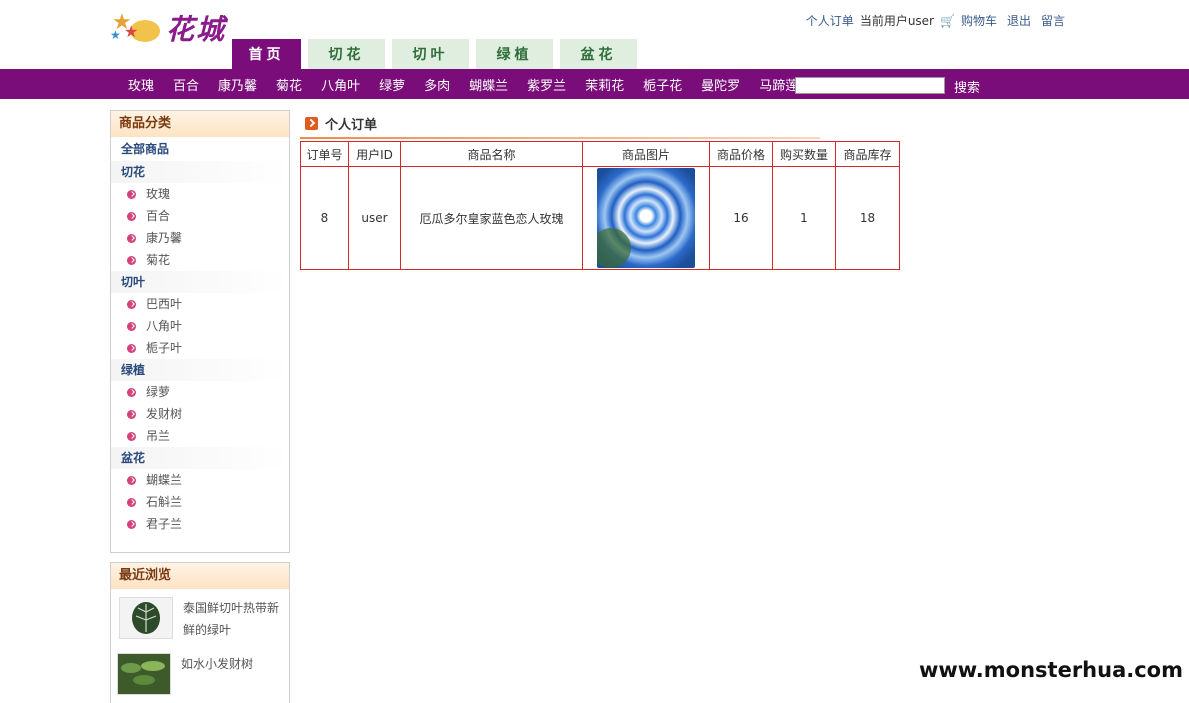 This screenshot has height=703, width=1189. What do you see at coordinates (200, 480) in the screenshot?
I see `sidebar-item: 蝴蝶兰` at bounding box center [200, 480].